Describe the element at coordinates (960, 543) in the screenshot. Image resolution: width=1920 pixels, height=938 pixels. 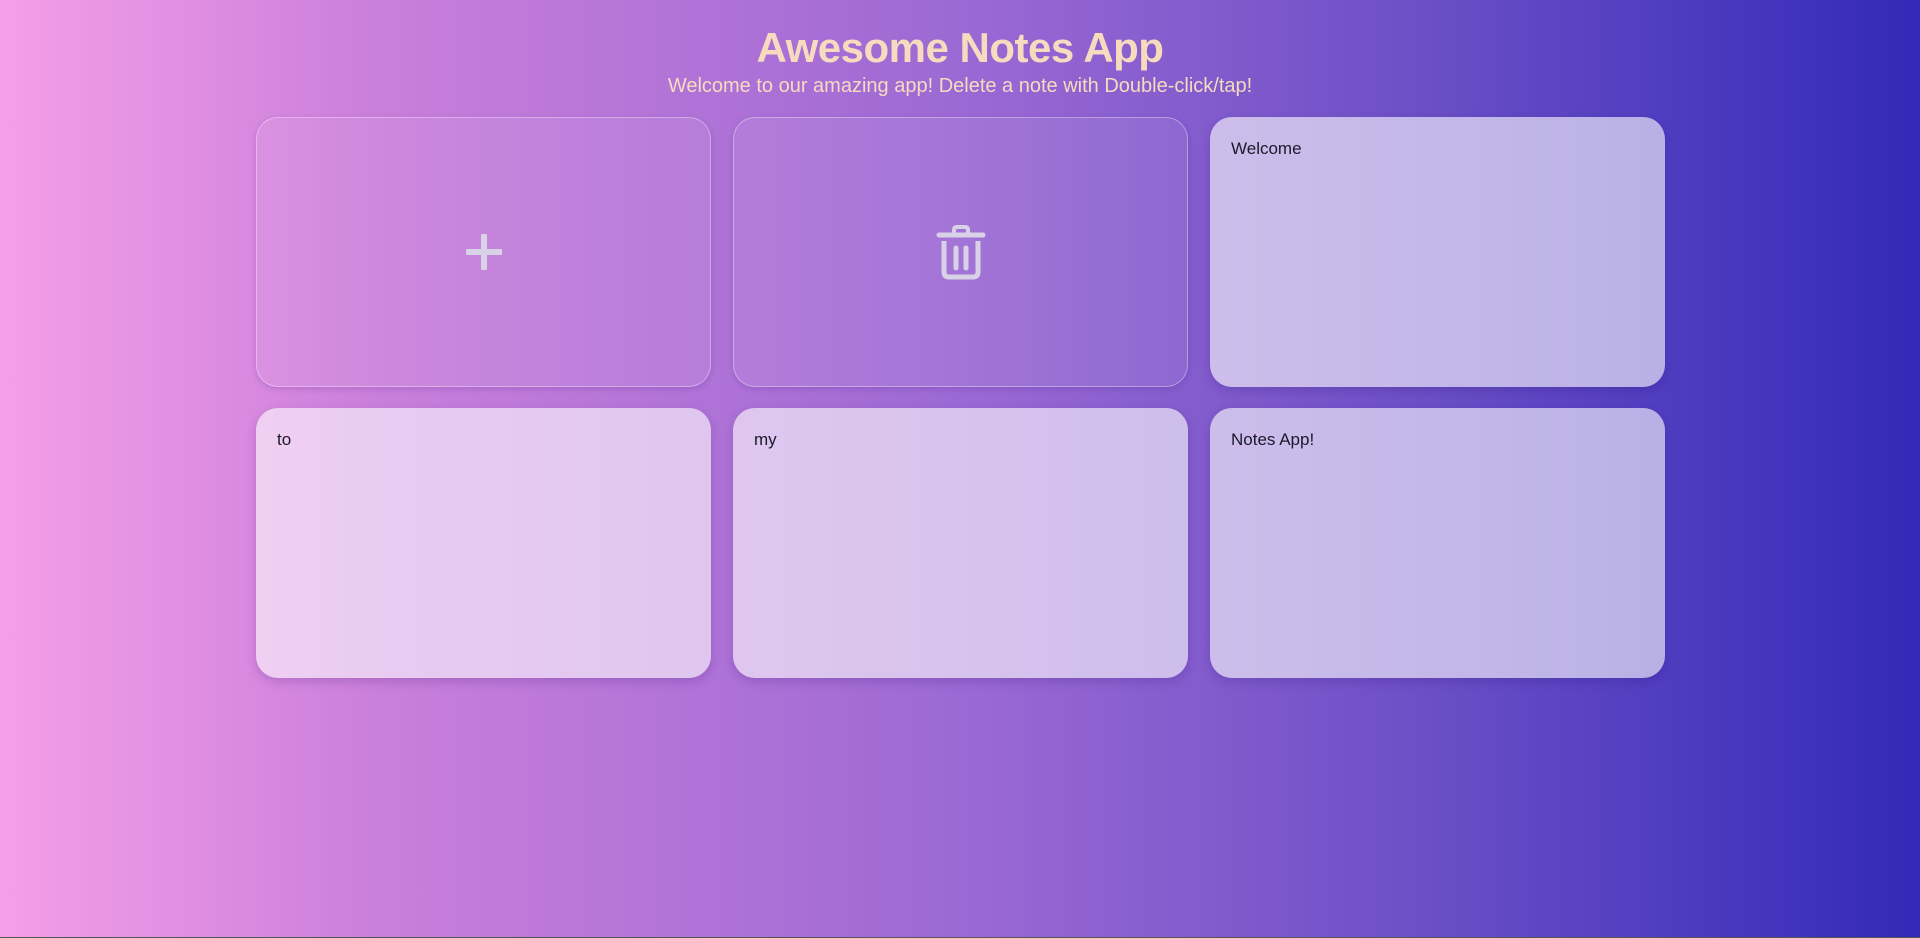
I see `note-card: my` at that location.